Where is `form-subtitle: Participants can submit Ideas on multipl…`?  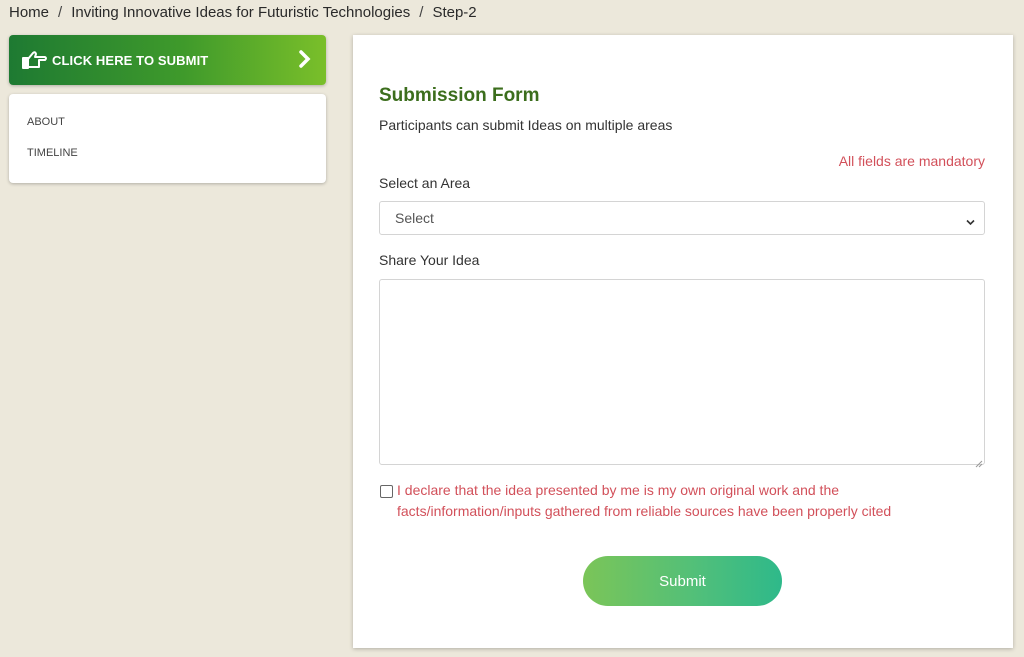 form-subtitle: Participants can submit Ideas on multipl… is located at coordinates (526, 125).